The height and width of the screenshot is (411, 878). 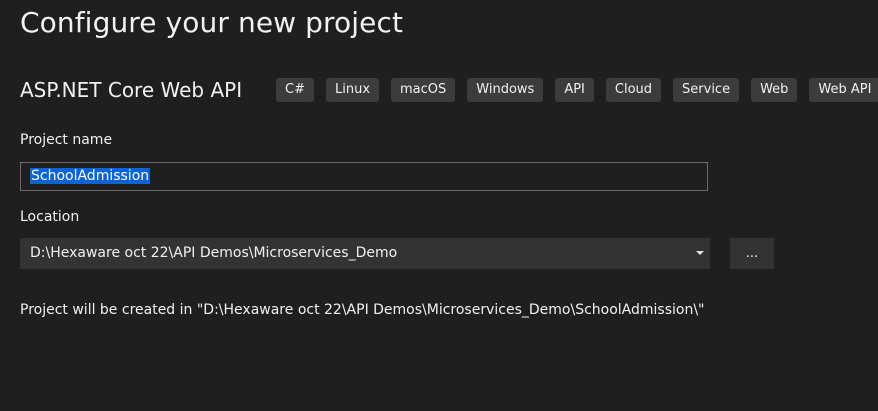 What do you see at coordinates (364, 176) in the screenshot?
I see `project-name-input: SchoolAdmission` at bounding box center [364, 176].